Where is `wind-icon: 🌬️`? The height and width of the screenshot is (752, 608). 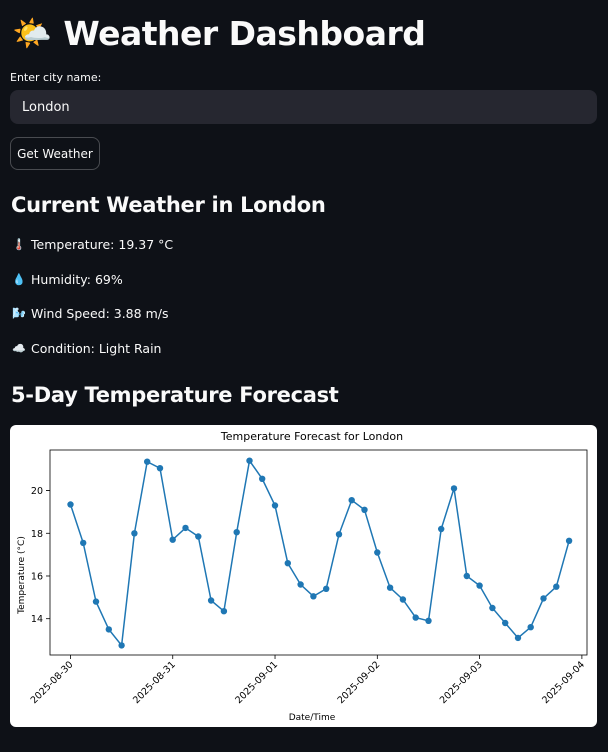 wind-icon: 🌬️ is located at coordinates (19, 313).